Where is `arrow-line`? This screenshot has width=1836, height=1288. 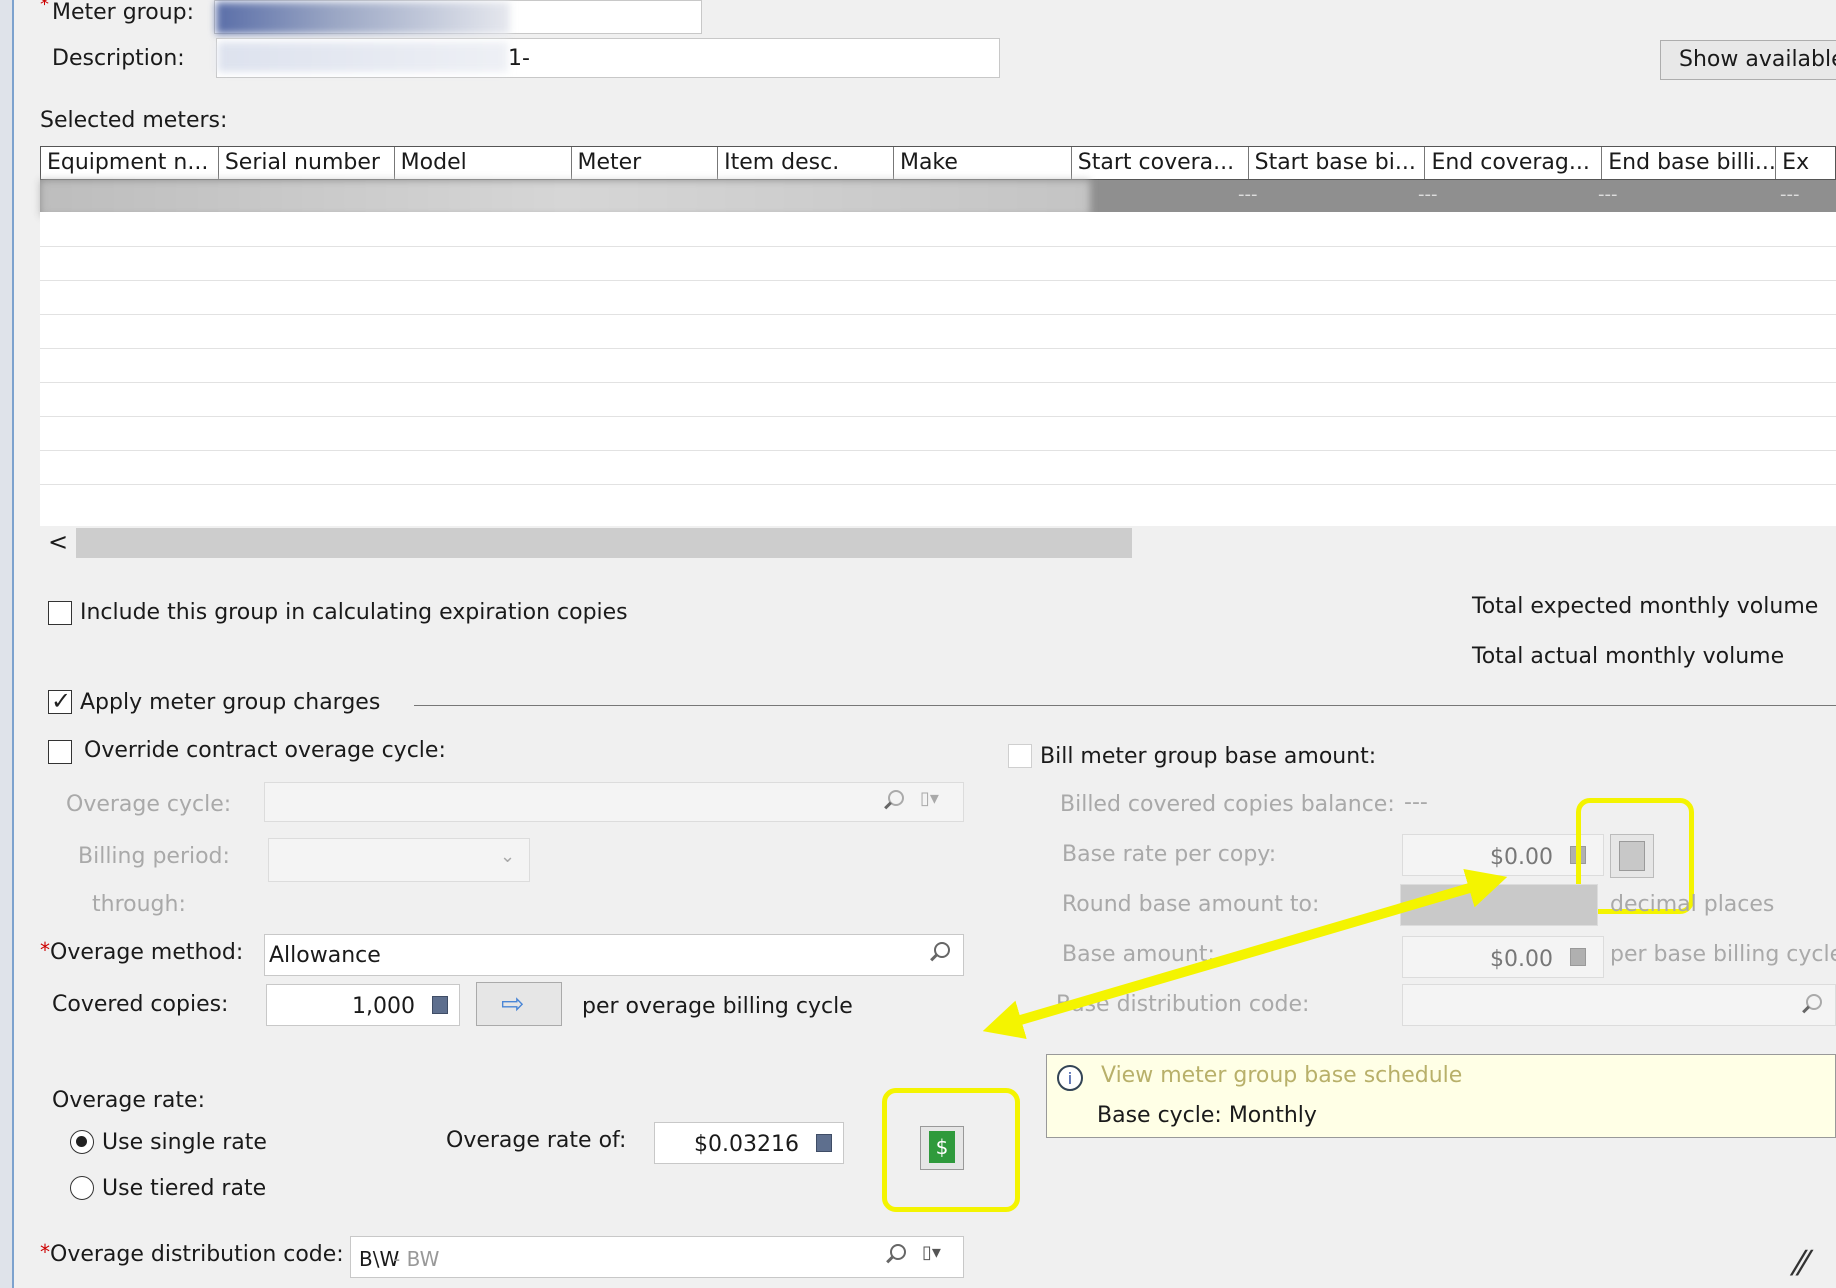 arrow-line is located at coordinates (1245, 954).